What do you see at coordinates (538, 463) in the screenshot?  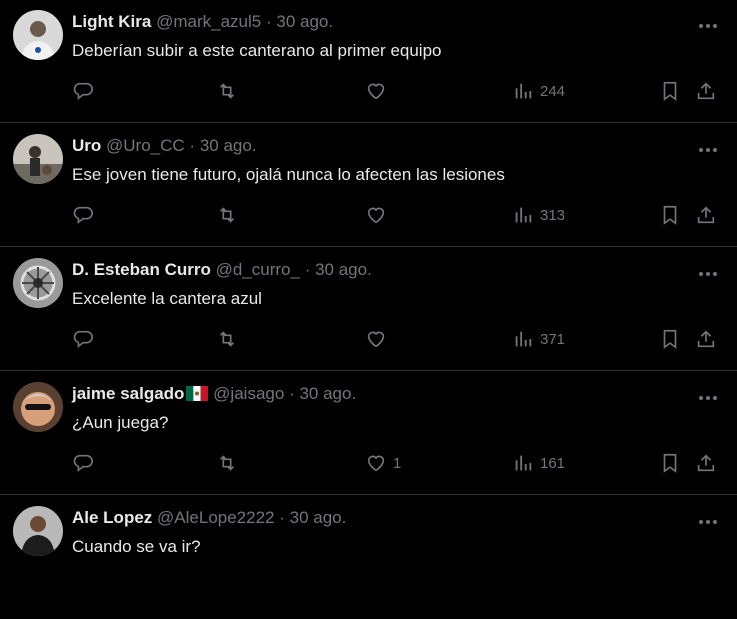 I see `views-button: 161` at bounding box center [538, 463].